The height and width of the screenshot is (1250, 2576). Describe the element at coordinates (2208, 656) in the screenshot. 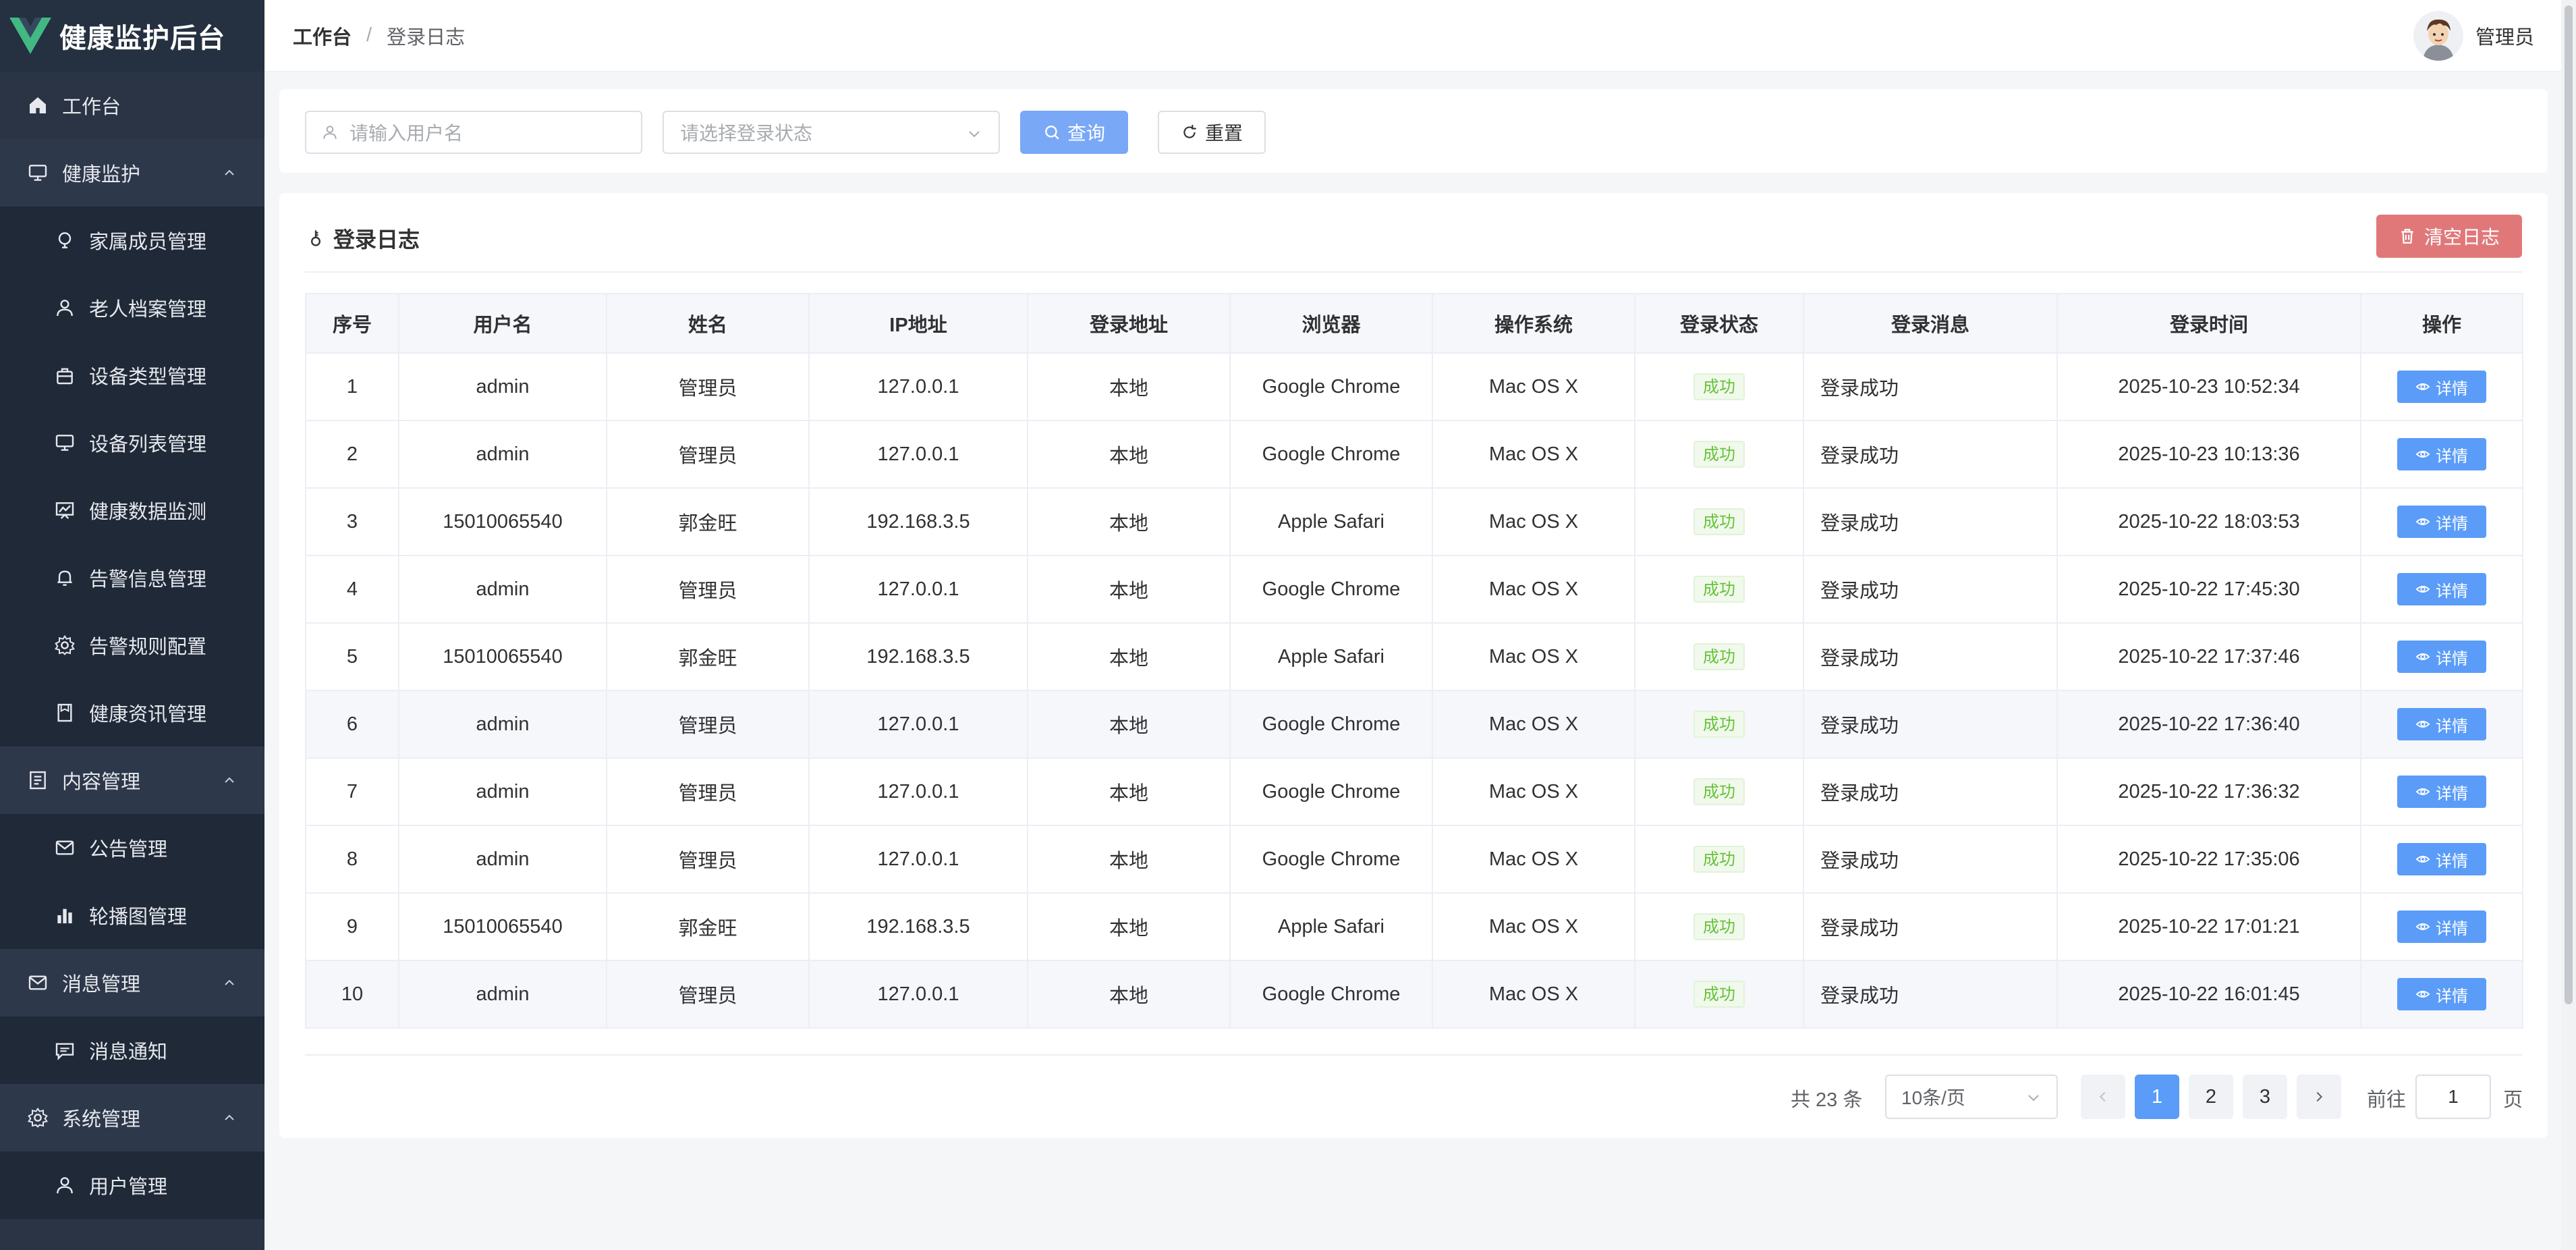

I see `cell-time: 2025-10-22 17:37:46` at that location.